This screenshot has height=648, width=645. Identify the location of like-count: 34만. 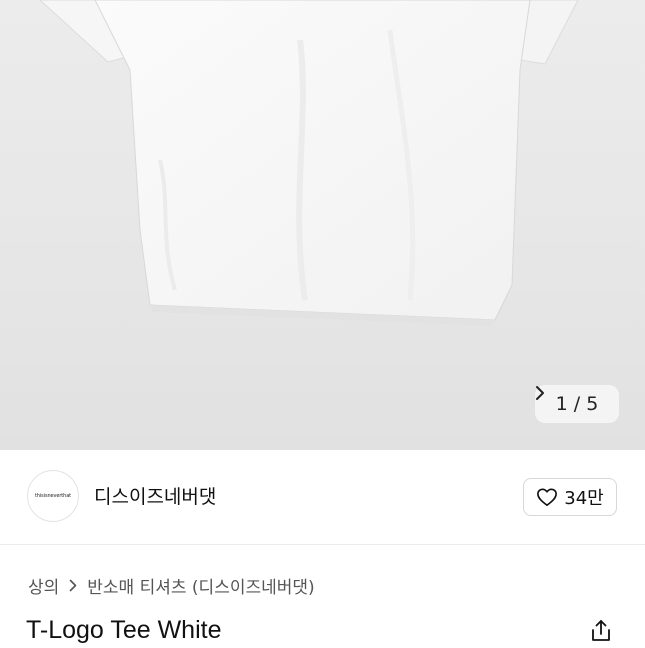
(584, 498).